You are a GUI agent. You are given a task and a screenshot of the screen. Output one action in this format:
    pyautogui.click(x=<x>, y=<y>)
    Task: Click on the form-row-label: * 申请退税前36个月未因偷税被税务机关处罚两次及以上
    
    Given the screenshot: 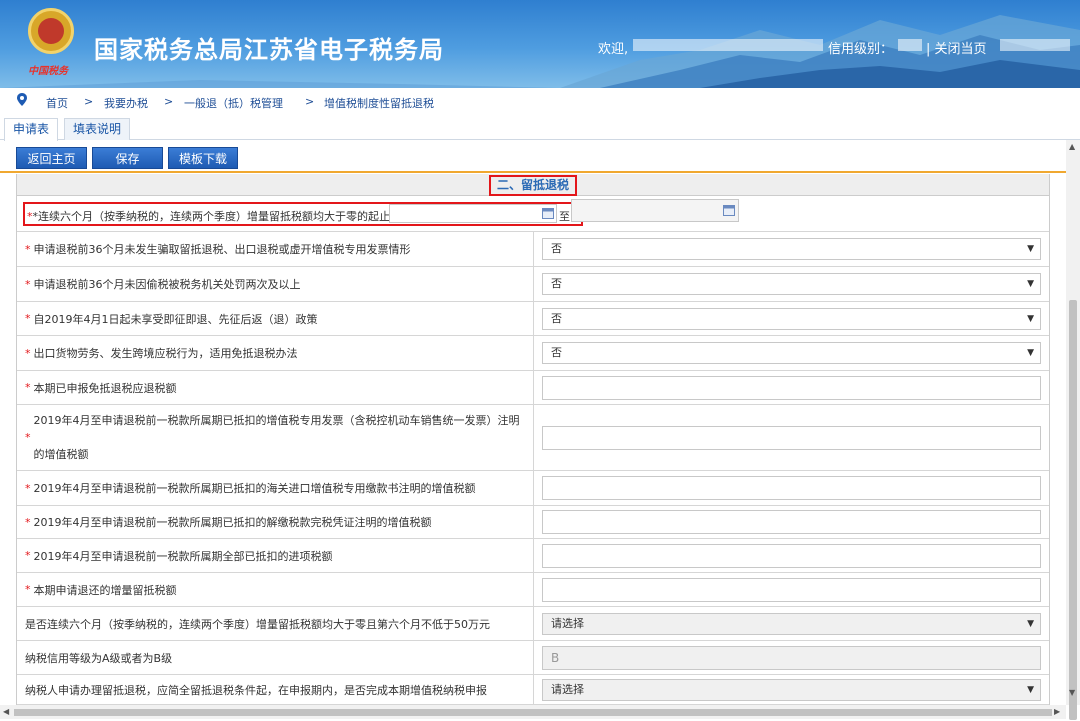 What is the action you would take?
    pyautogui.click(x=275, y=284)
    